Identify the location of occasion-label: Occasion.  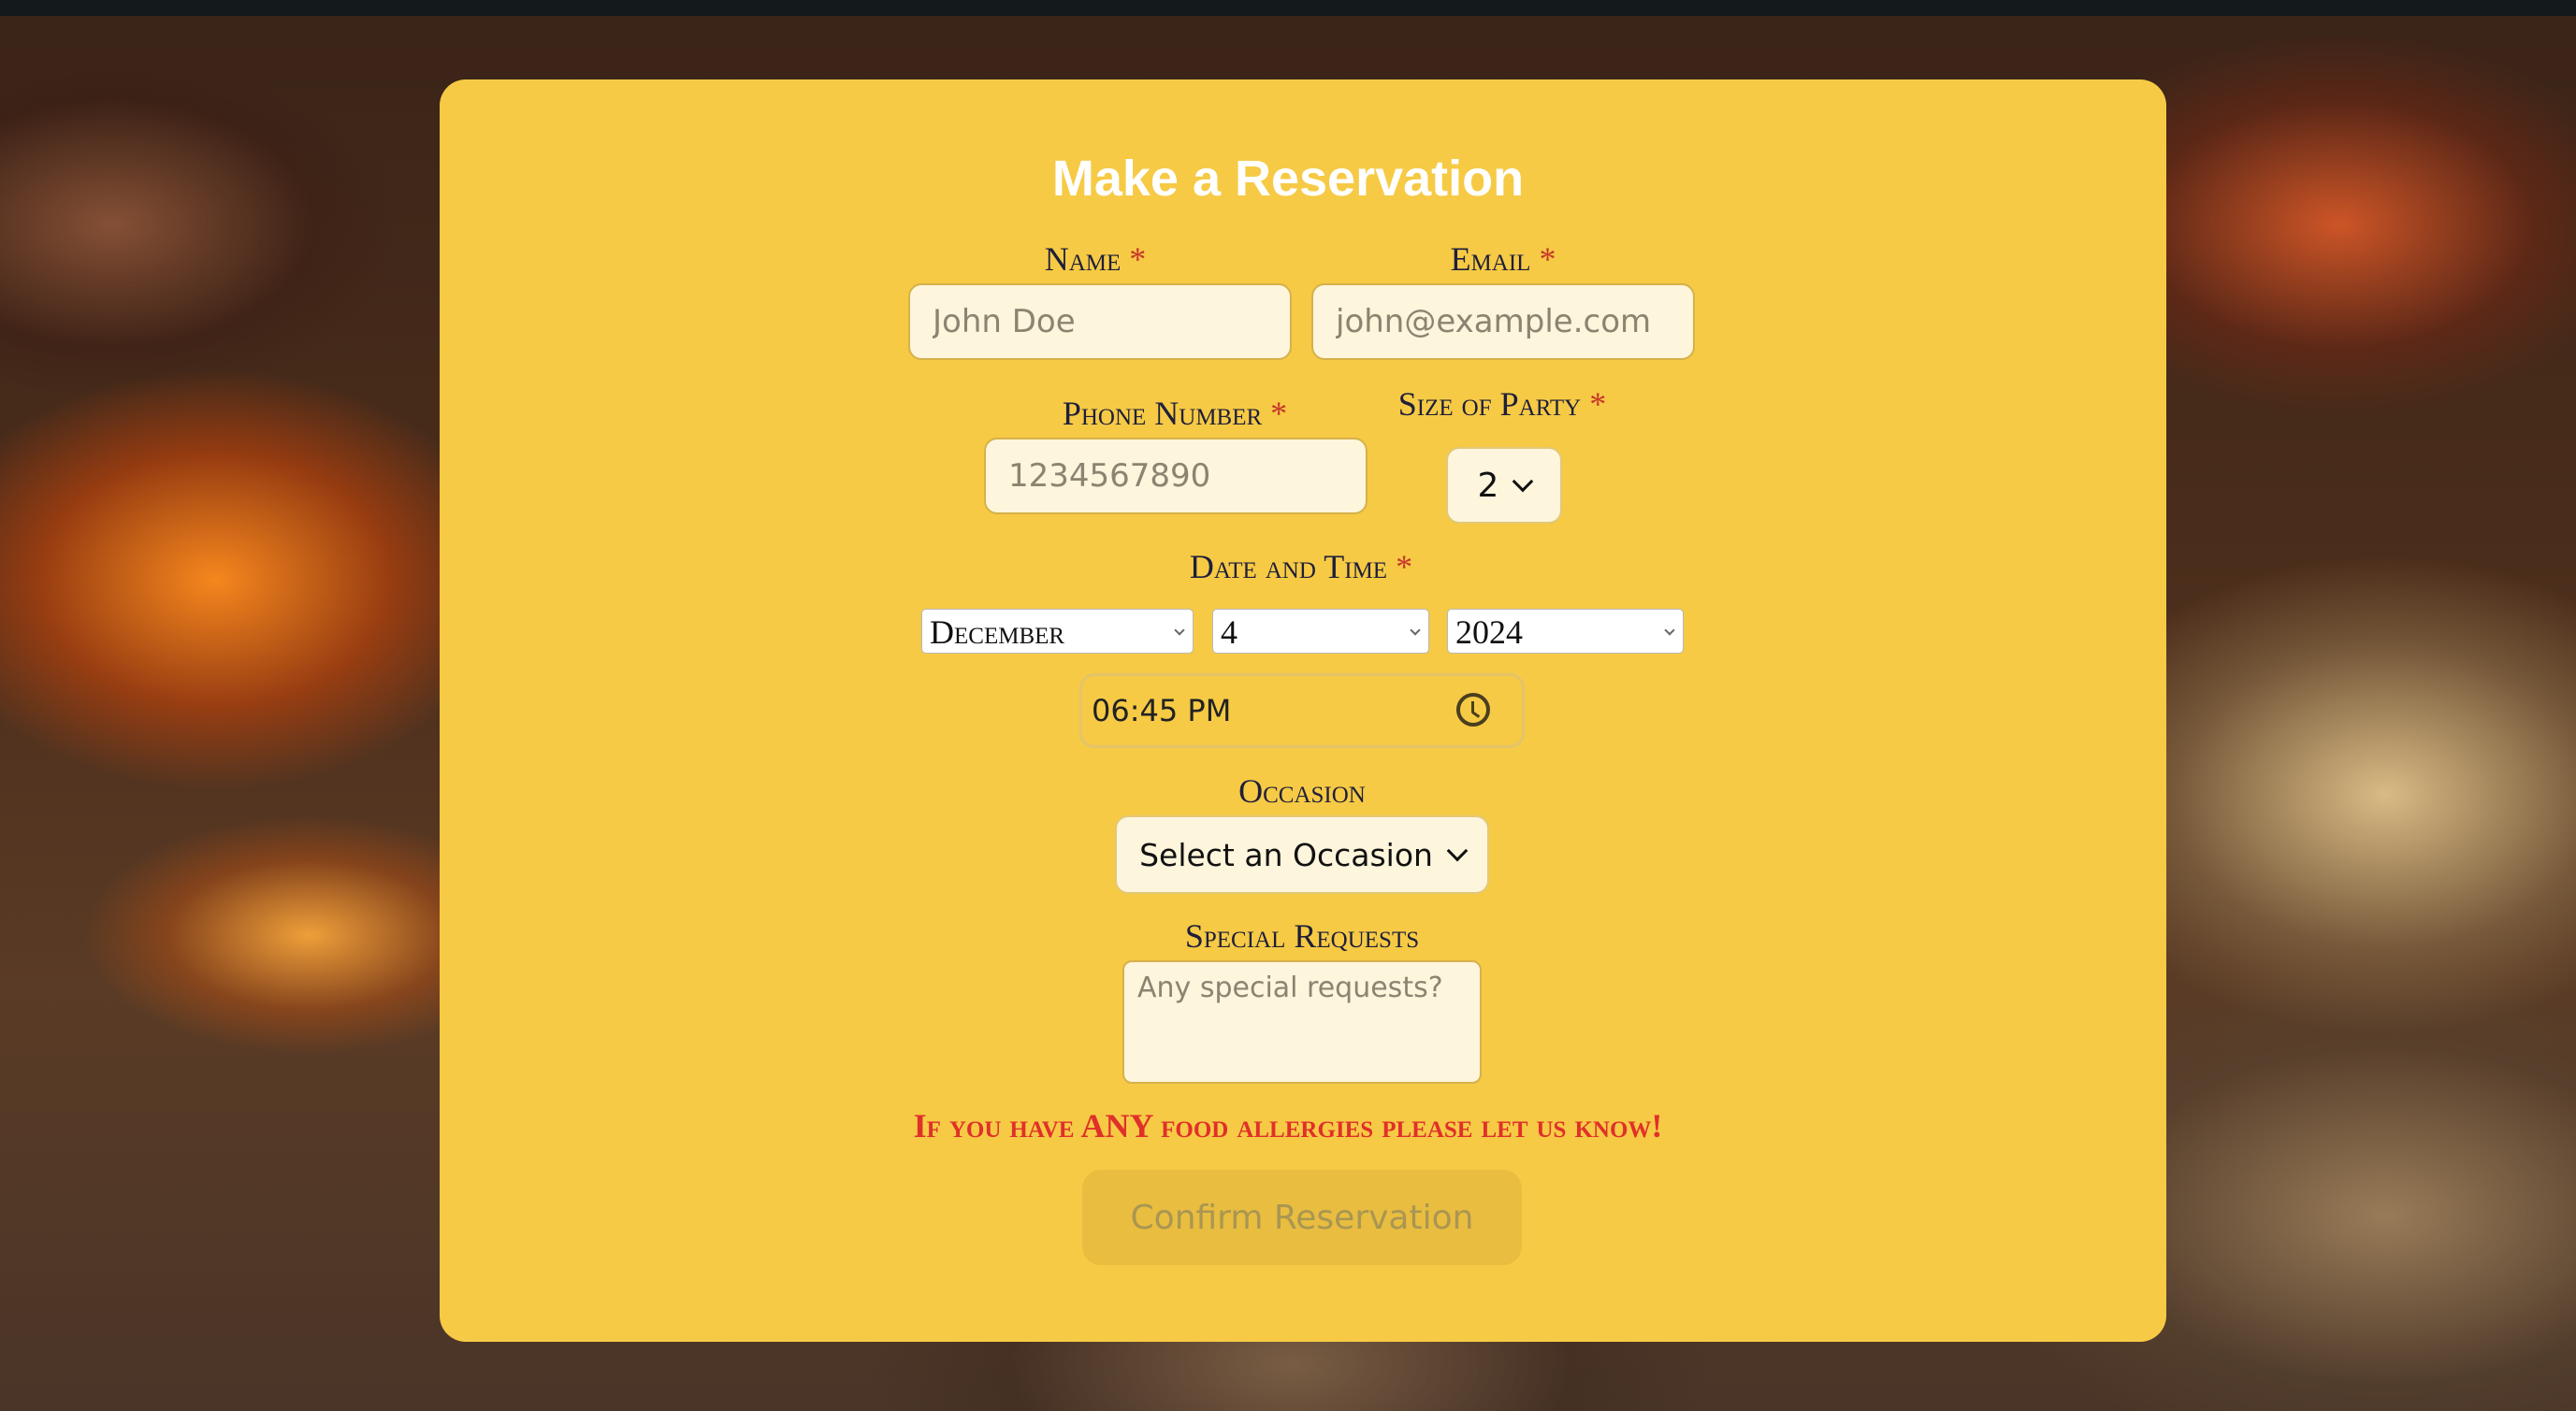
(1302, 791).